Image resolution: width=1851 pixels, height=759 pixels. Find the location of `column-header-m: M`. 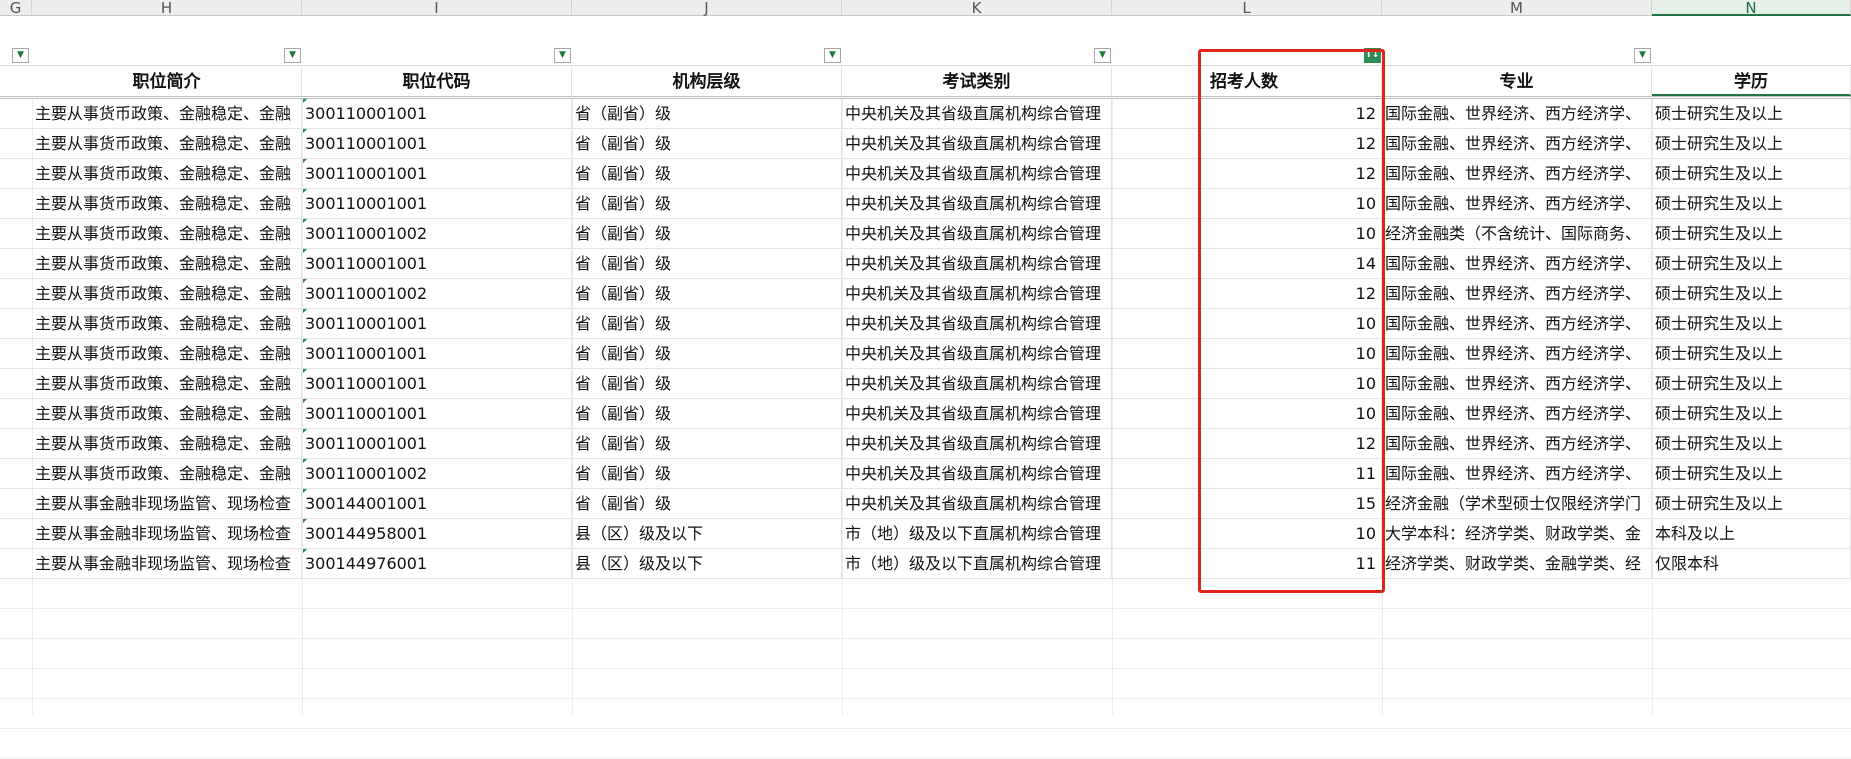

column-header-m: M is located at coordinates (1517, 8).